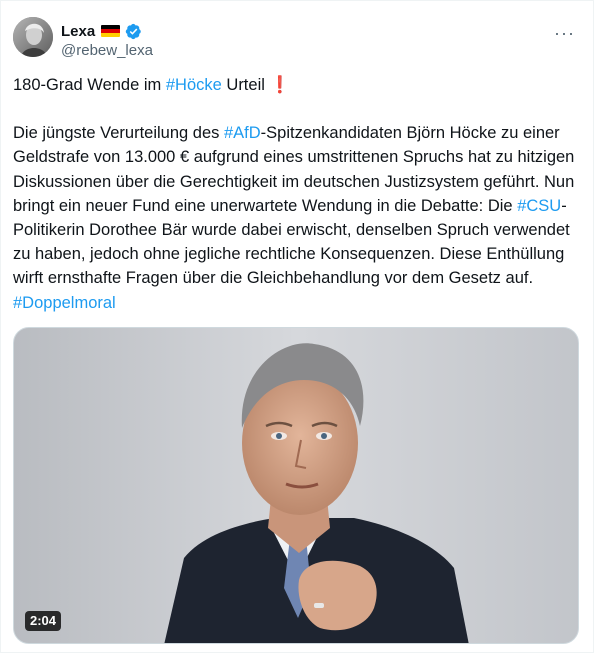 Image resolution: width=594 pixels, height=653 pixels. I want to click on display-name: Lexa, so click(78, 31).